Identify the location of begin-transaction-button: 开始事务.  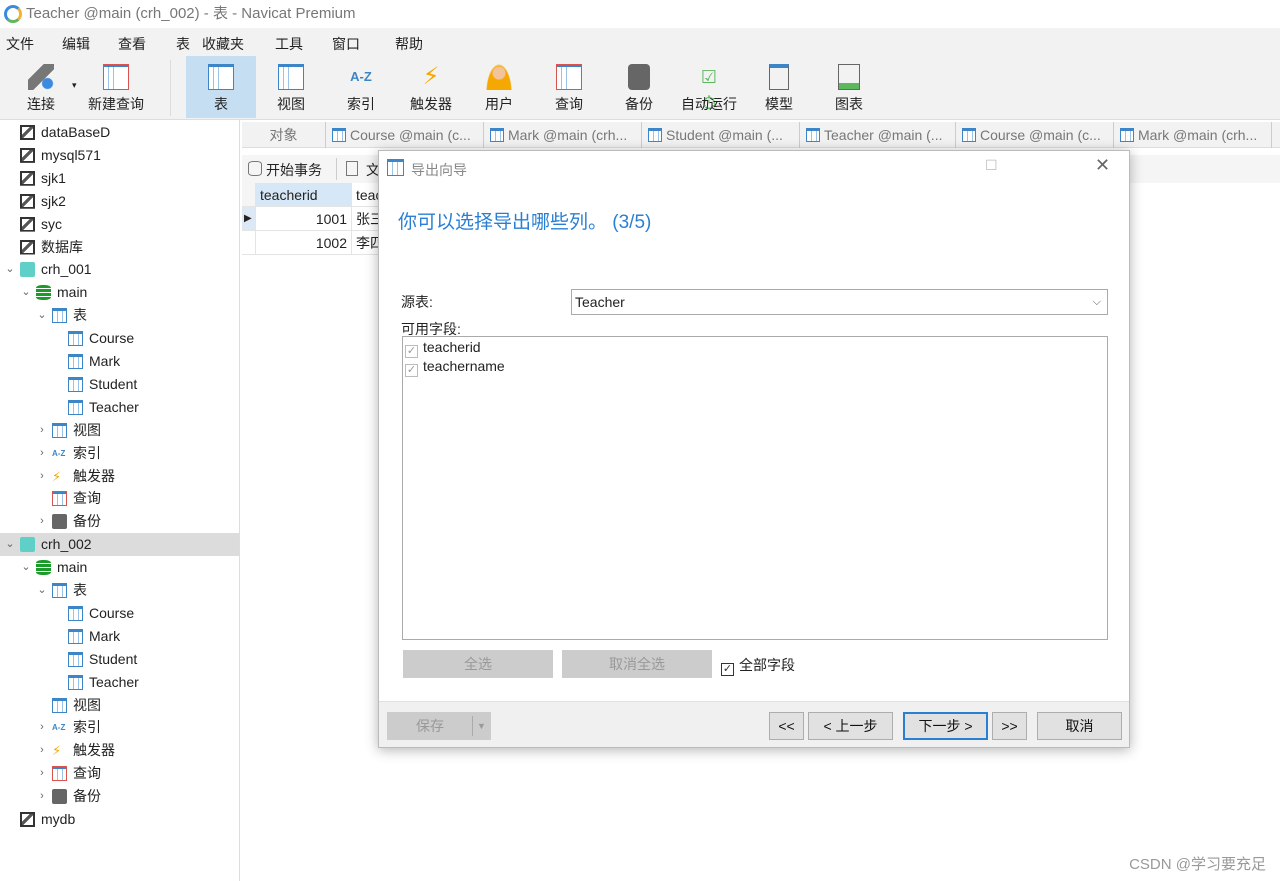
(294, 170).